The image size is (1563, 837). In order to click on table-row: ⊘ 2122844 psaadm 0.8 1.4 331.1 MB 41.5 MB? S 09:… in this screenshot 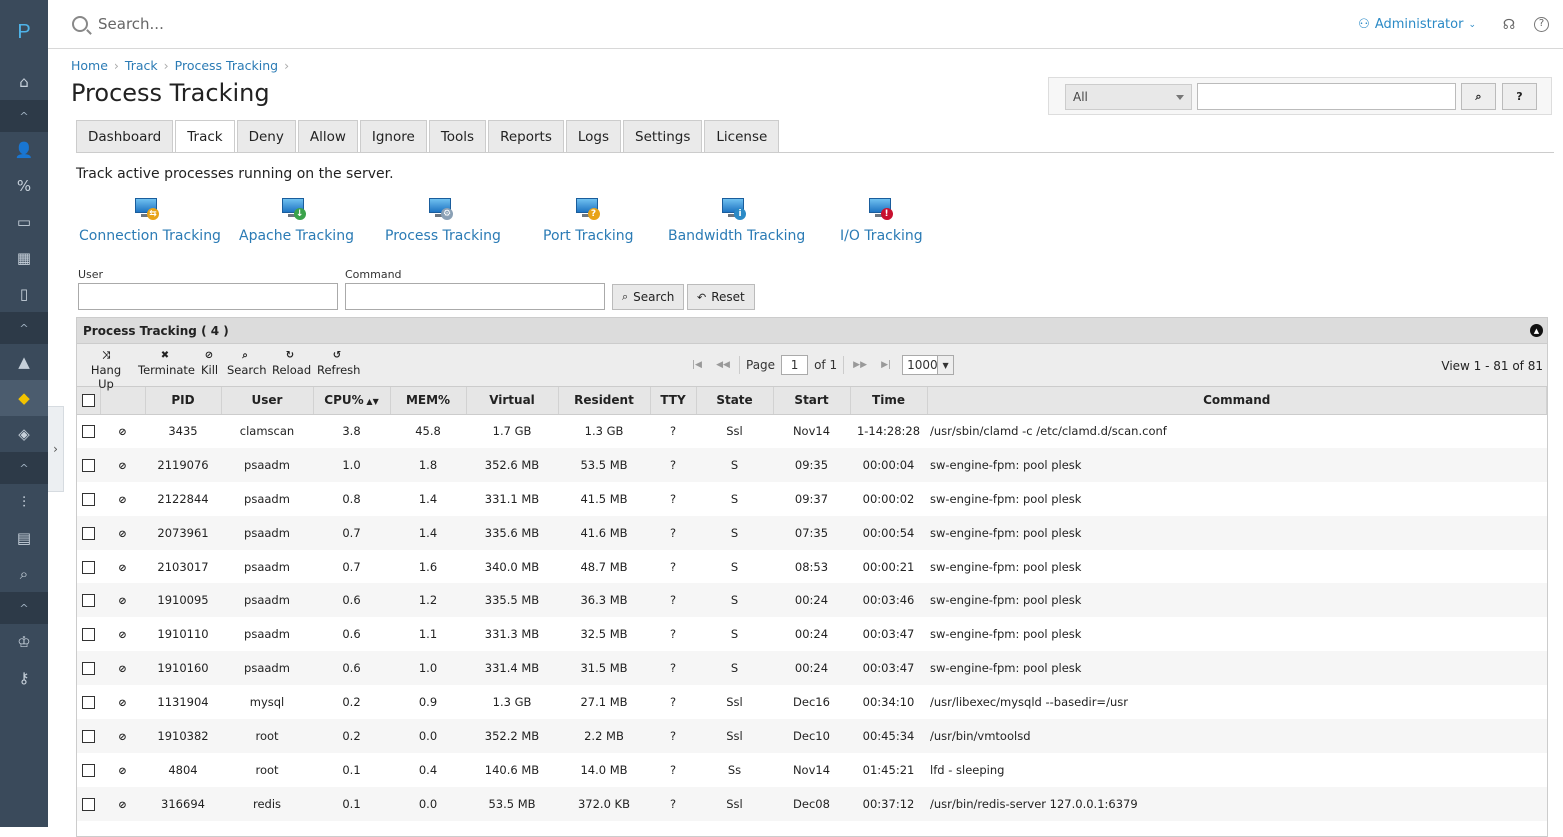, I will do `click(812, 499)`.